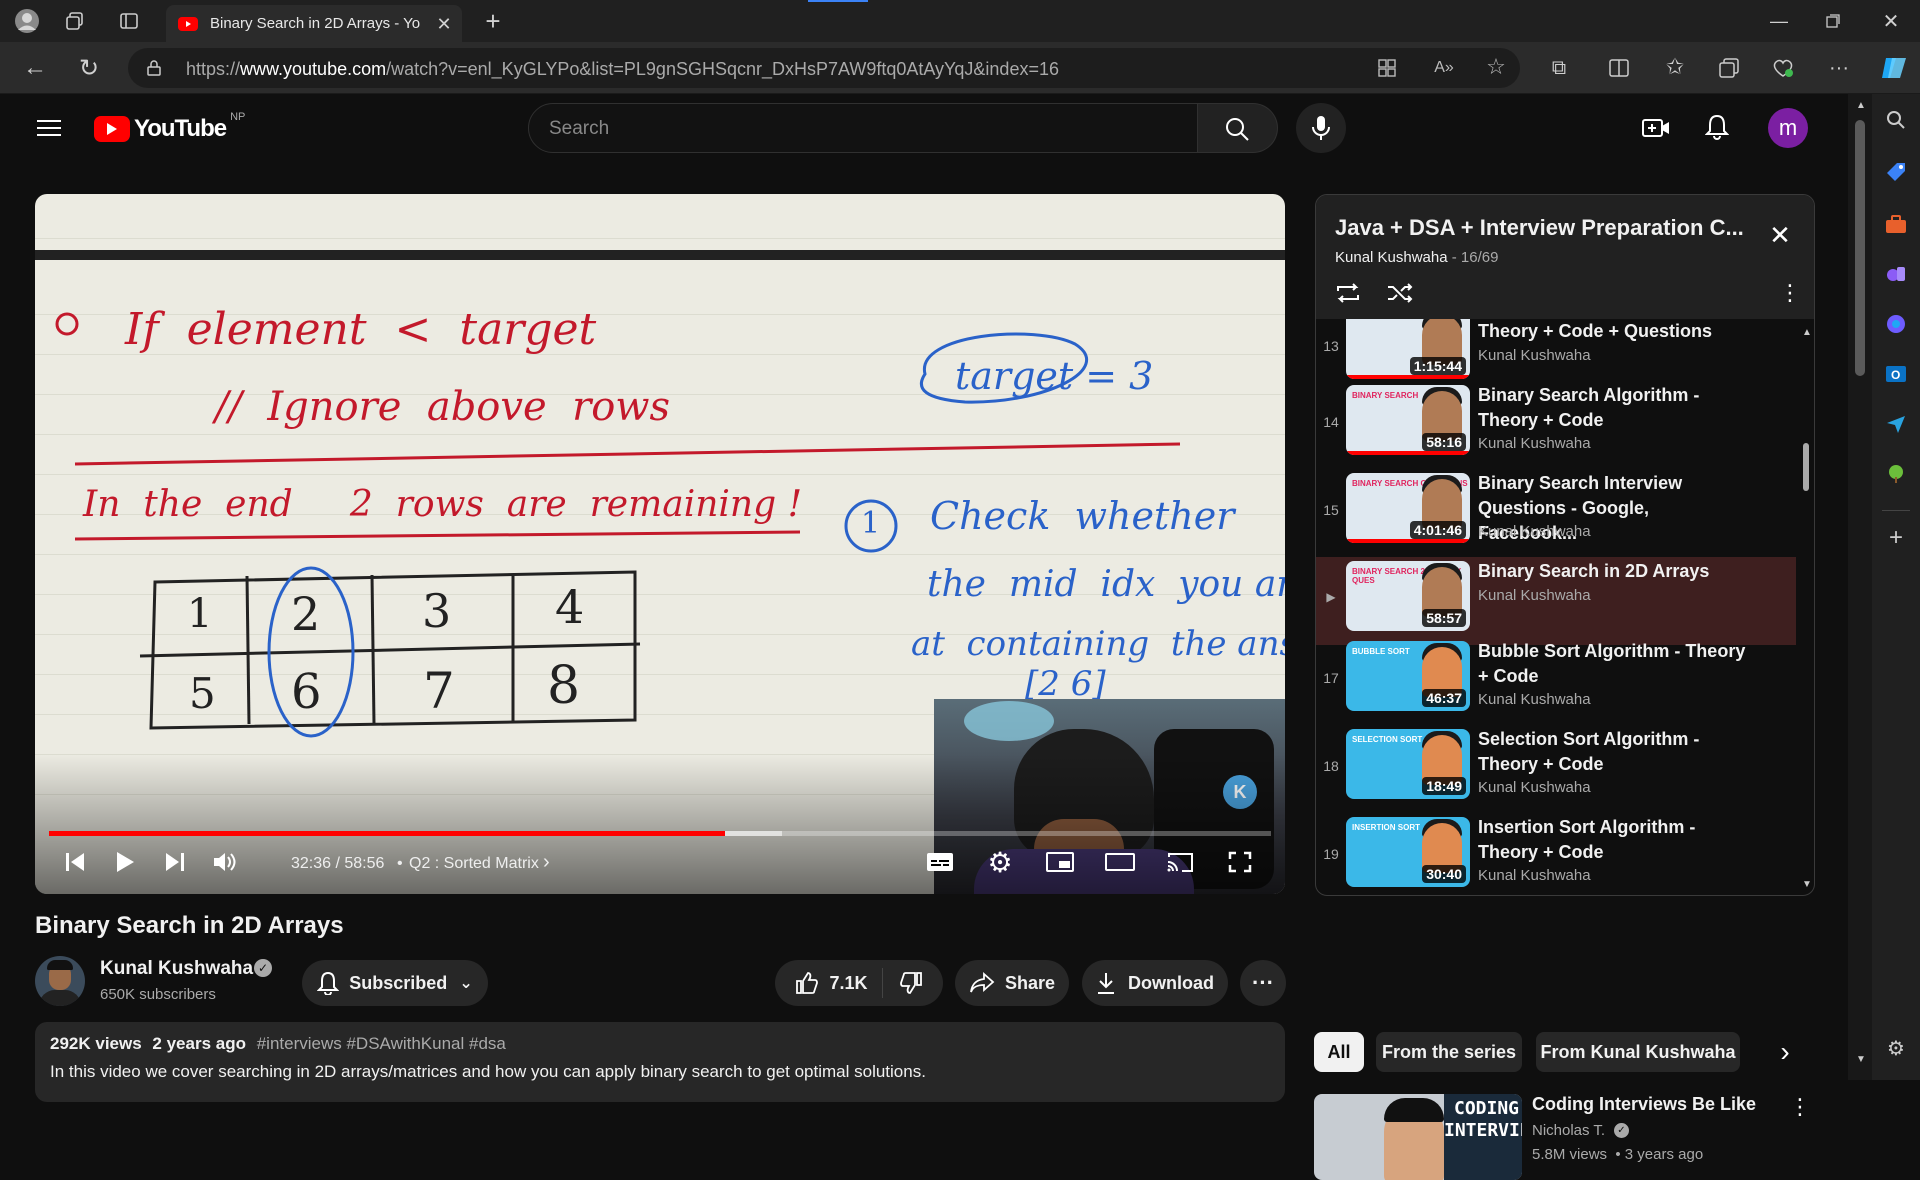  Describe the element at coordinates (1790, 293) in the screenshot. I see `playlist-menu-icon: ⋮` at that location.